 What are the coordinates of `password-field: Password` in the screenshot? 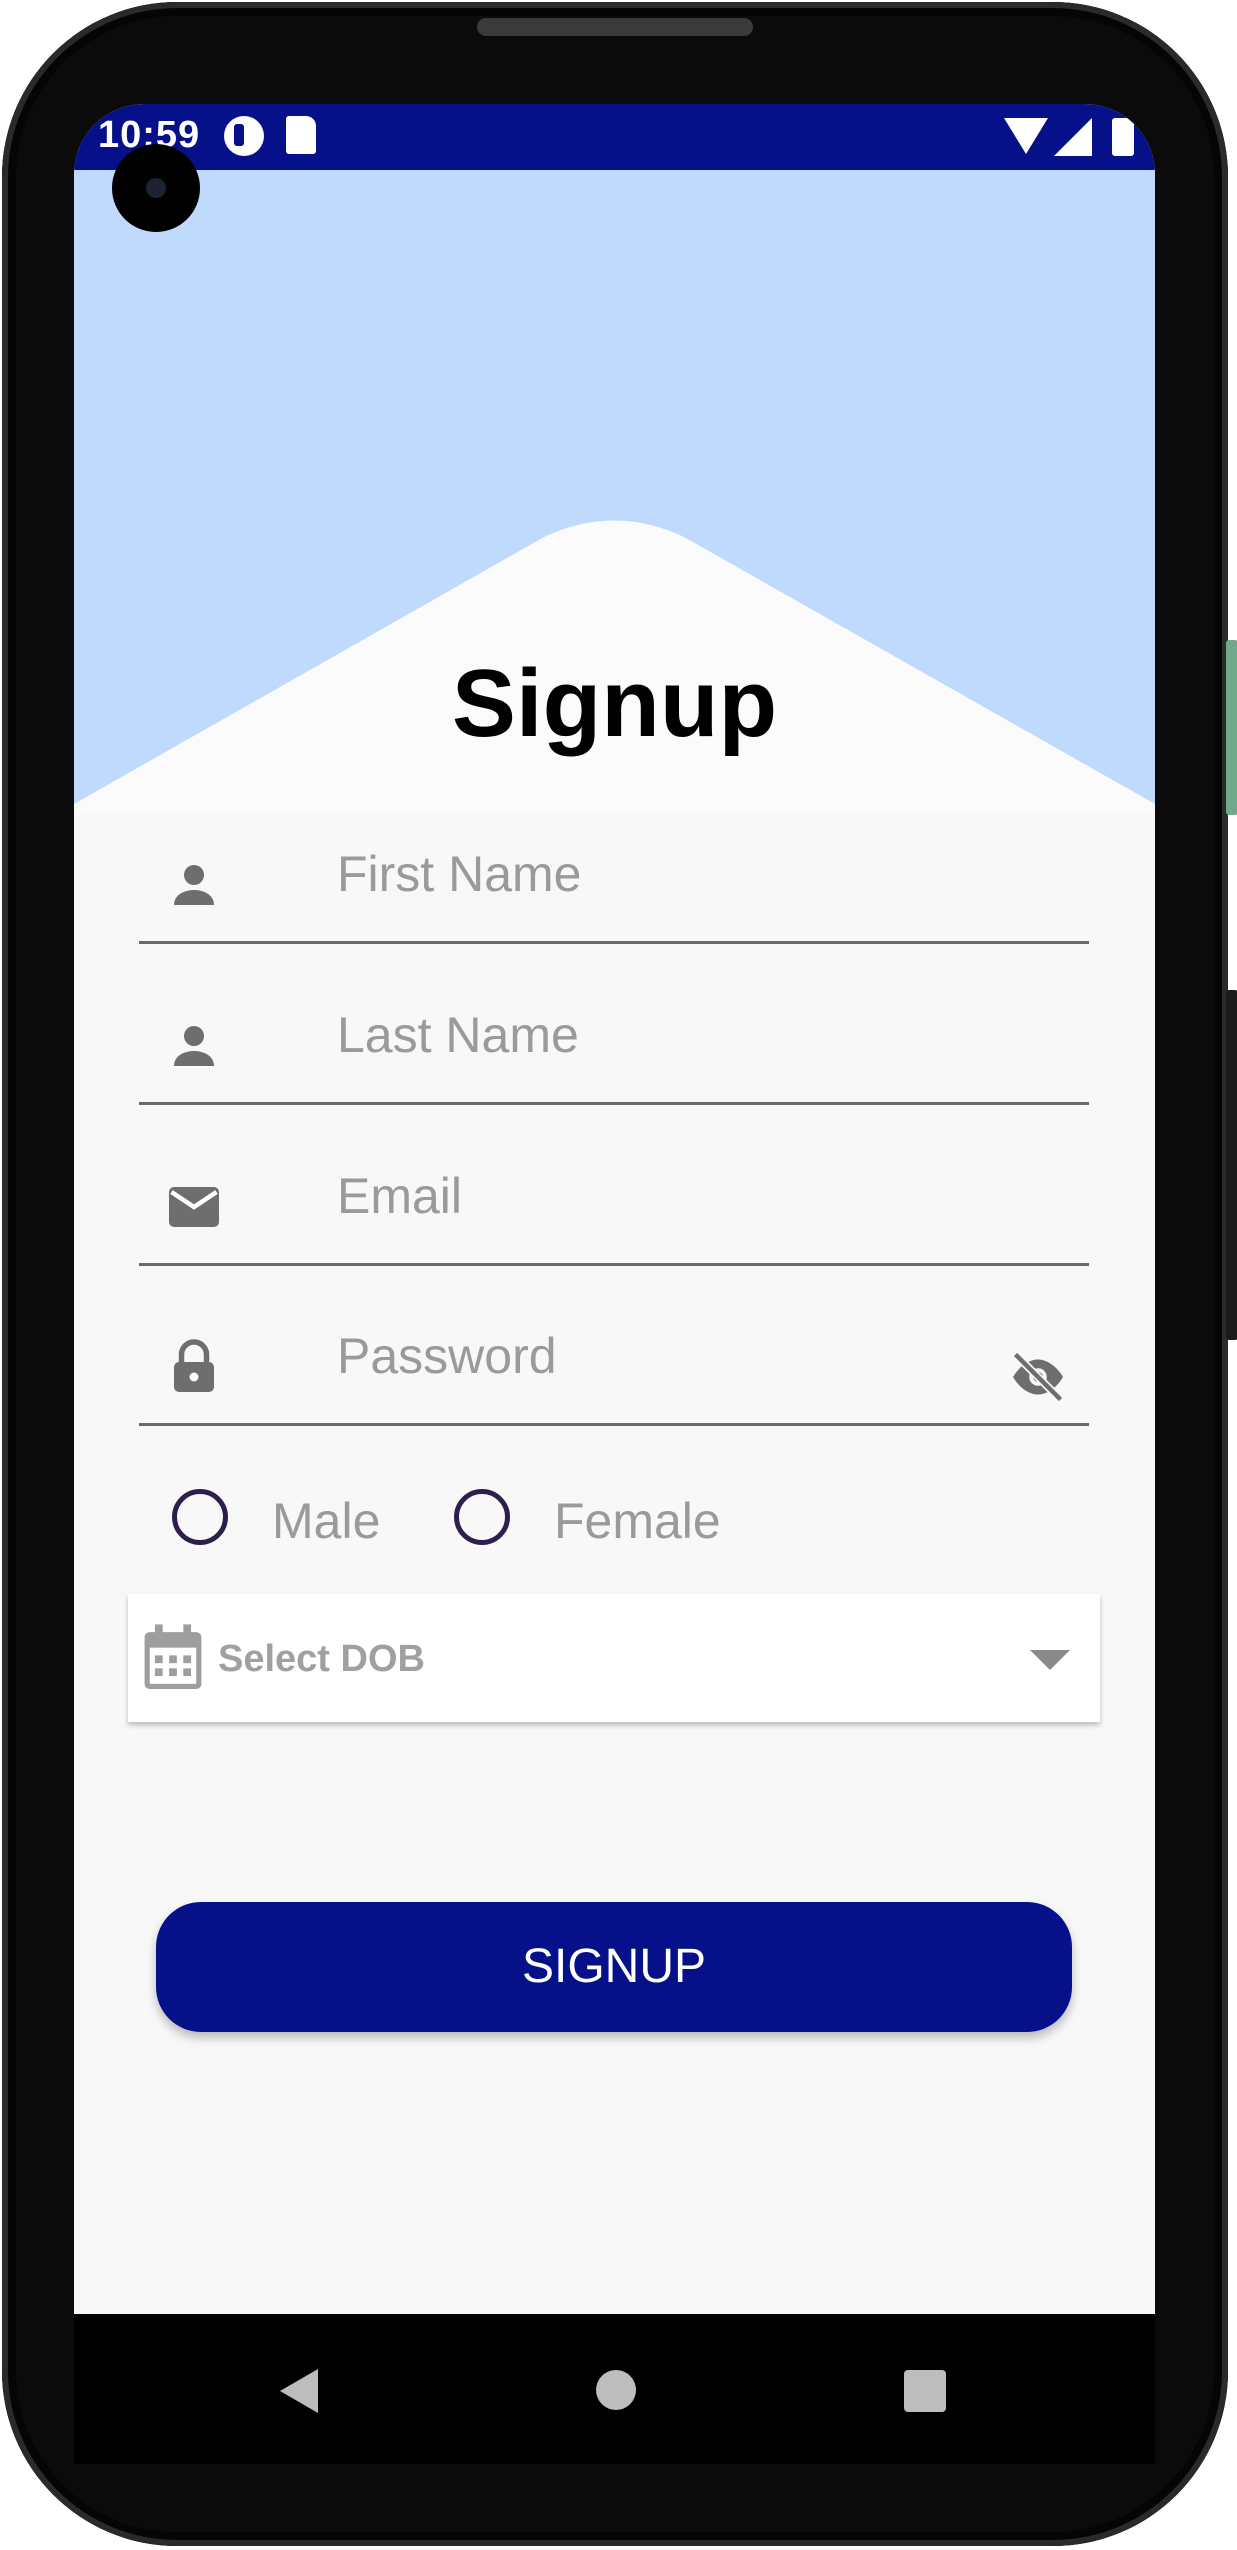 It's located at (614, 1361).